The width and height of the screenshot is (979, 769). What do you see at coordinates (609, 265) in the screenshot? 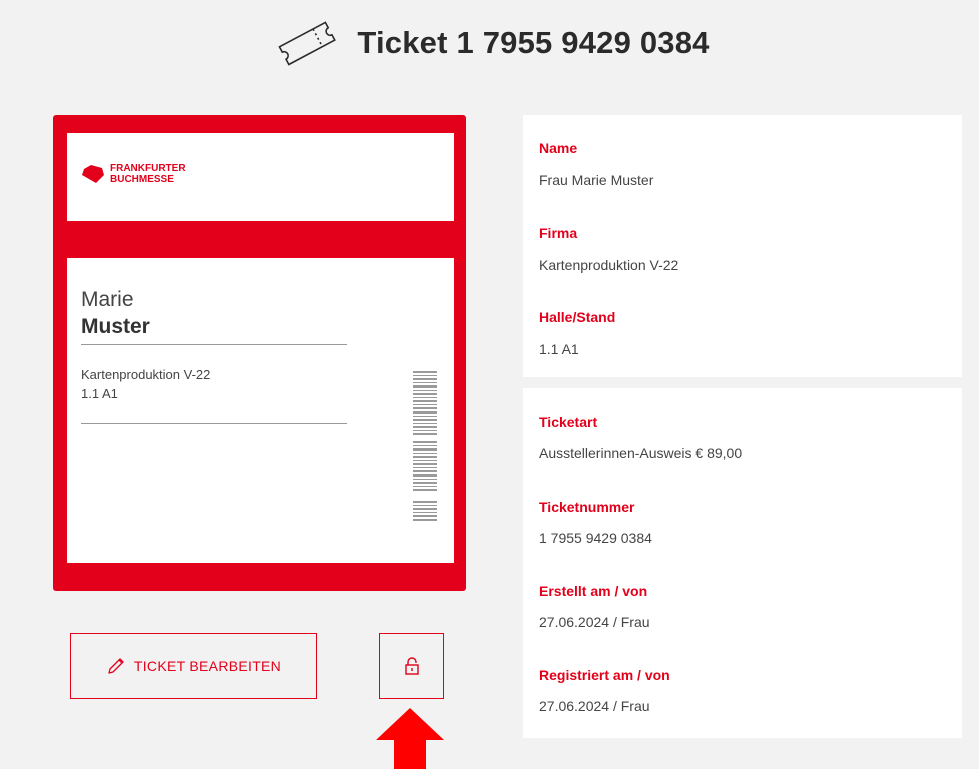
I see `company-value: Kartenproduktion V-22` at bounding box center [609, 265].